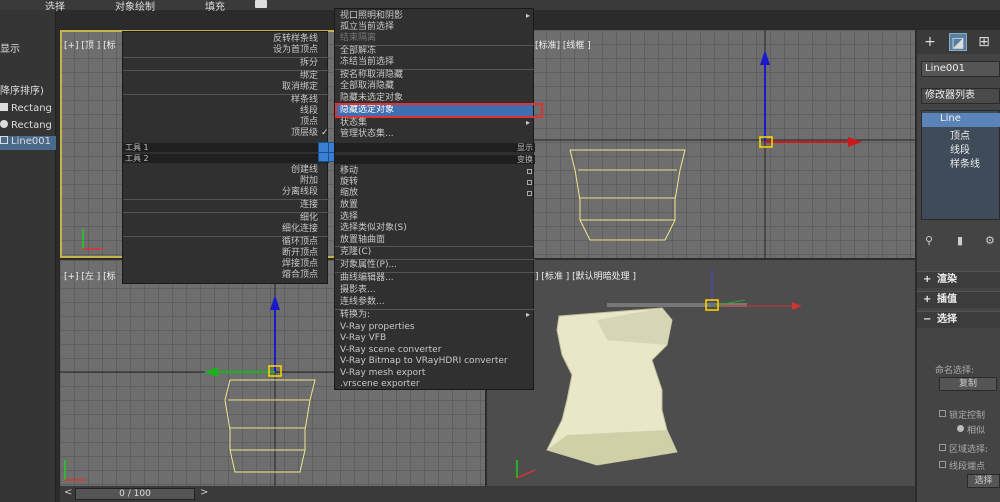 The height and width of the screenshot is (502, 1000). What do you see at coordinates (955, 371) in the screenshot?
I see `named-selection-label: 命名选择:` at bounding box center [955, 371].